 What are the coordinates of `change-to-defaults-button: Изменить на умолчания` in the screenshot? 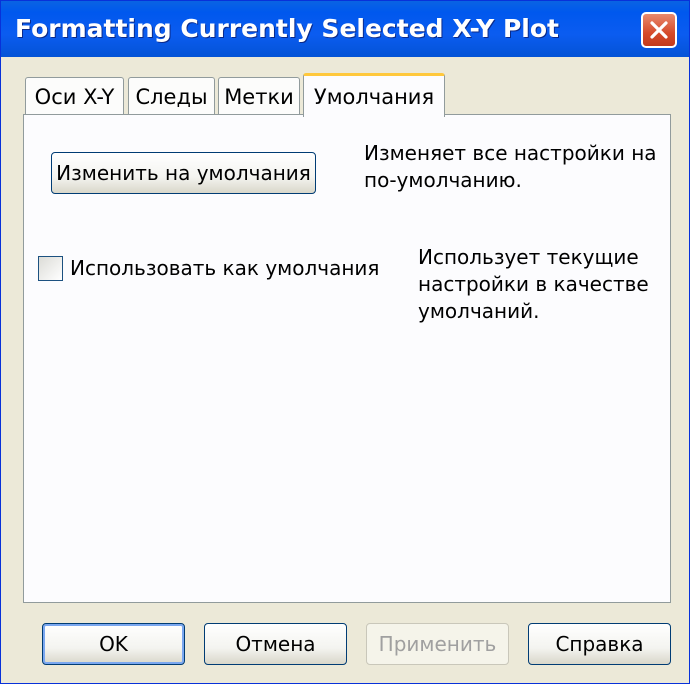 It's located at (183, 173).